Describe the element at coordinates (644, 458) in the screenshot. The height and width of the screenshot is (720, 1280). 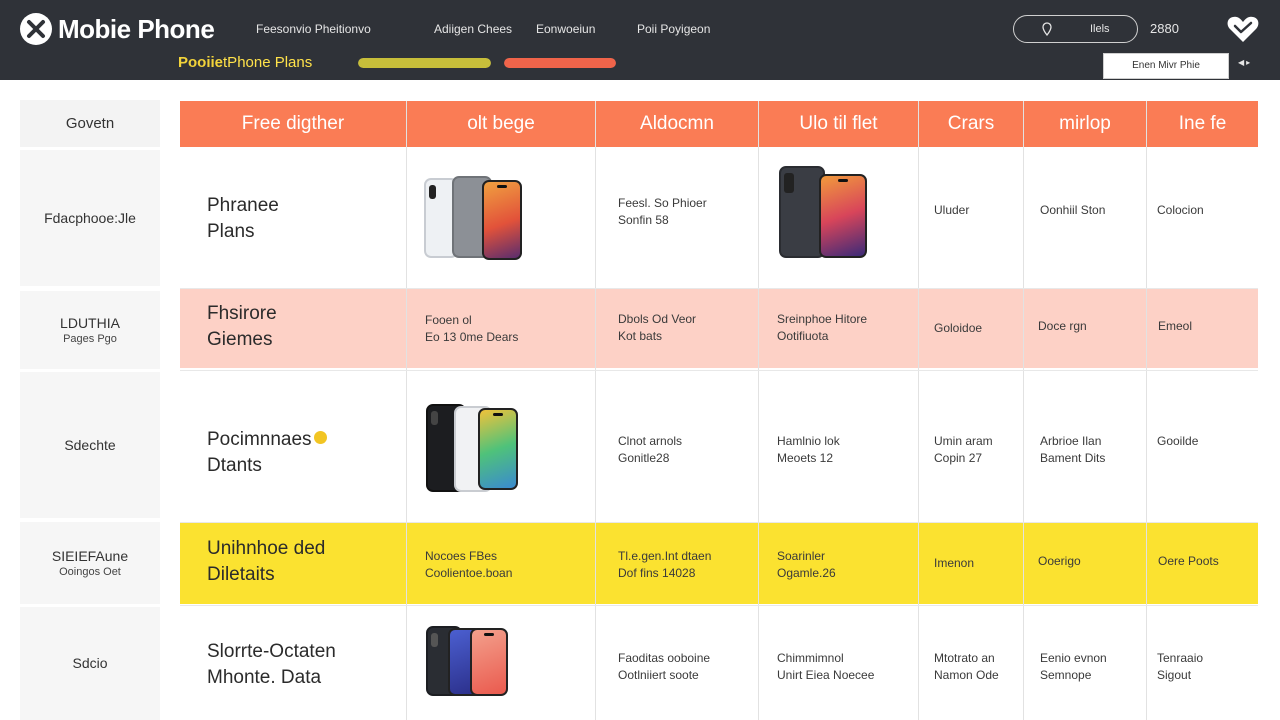
I see `cell-line: Gonitle28` at that location.